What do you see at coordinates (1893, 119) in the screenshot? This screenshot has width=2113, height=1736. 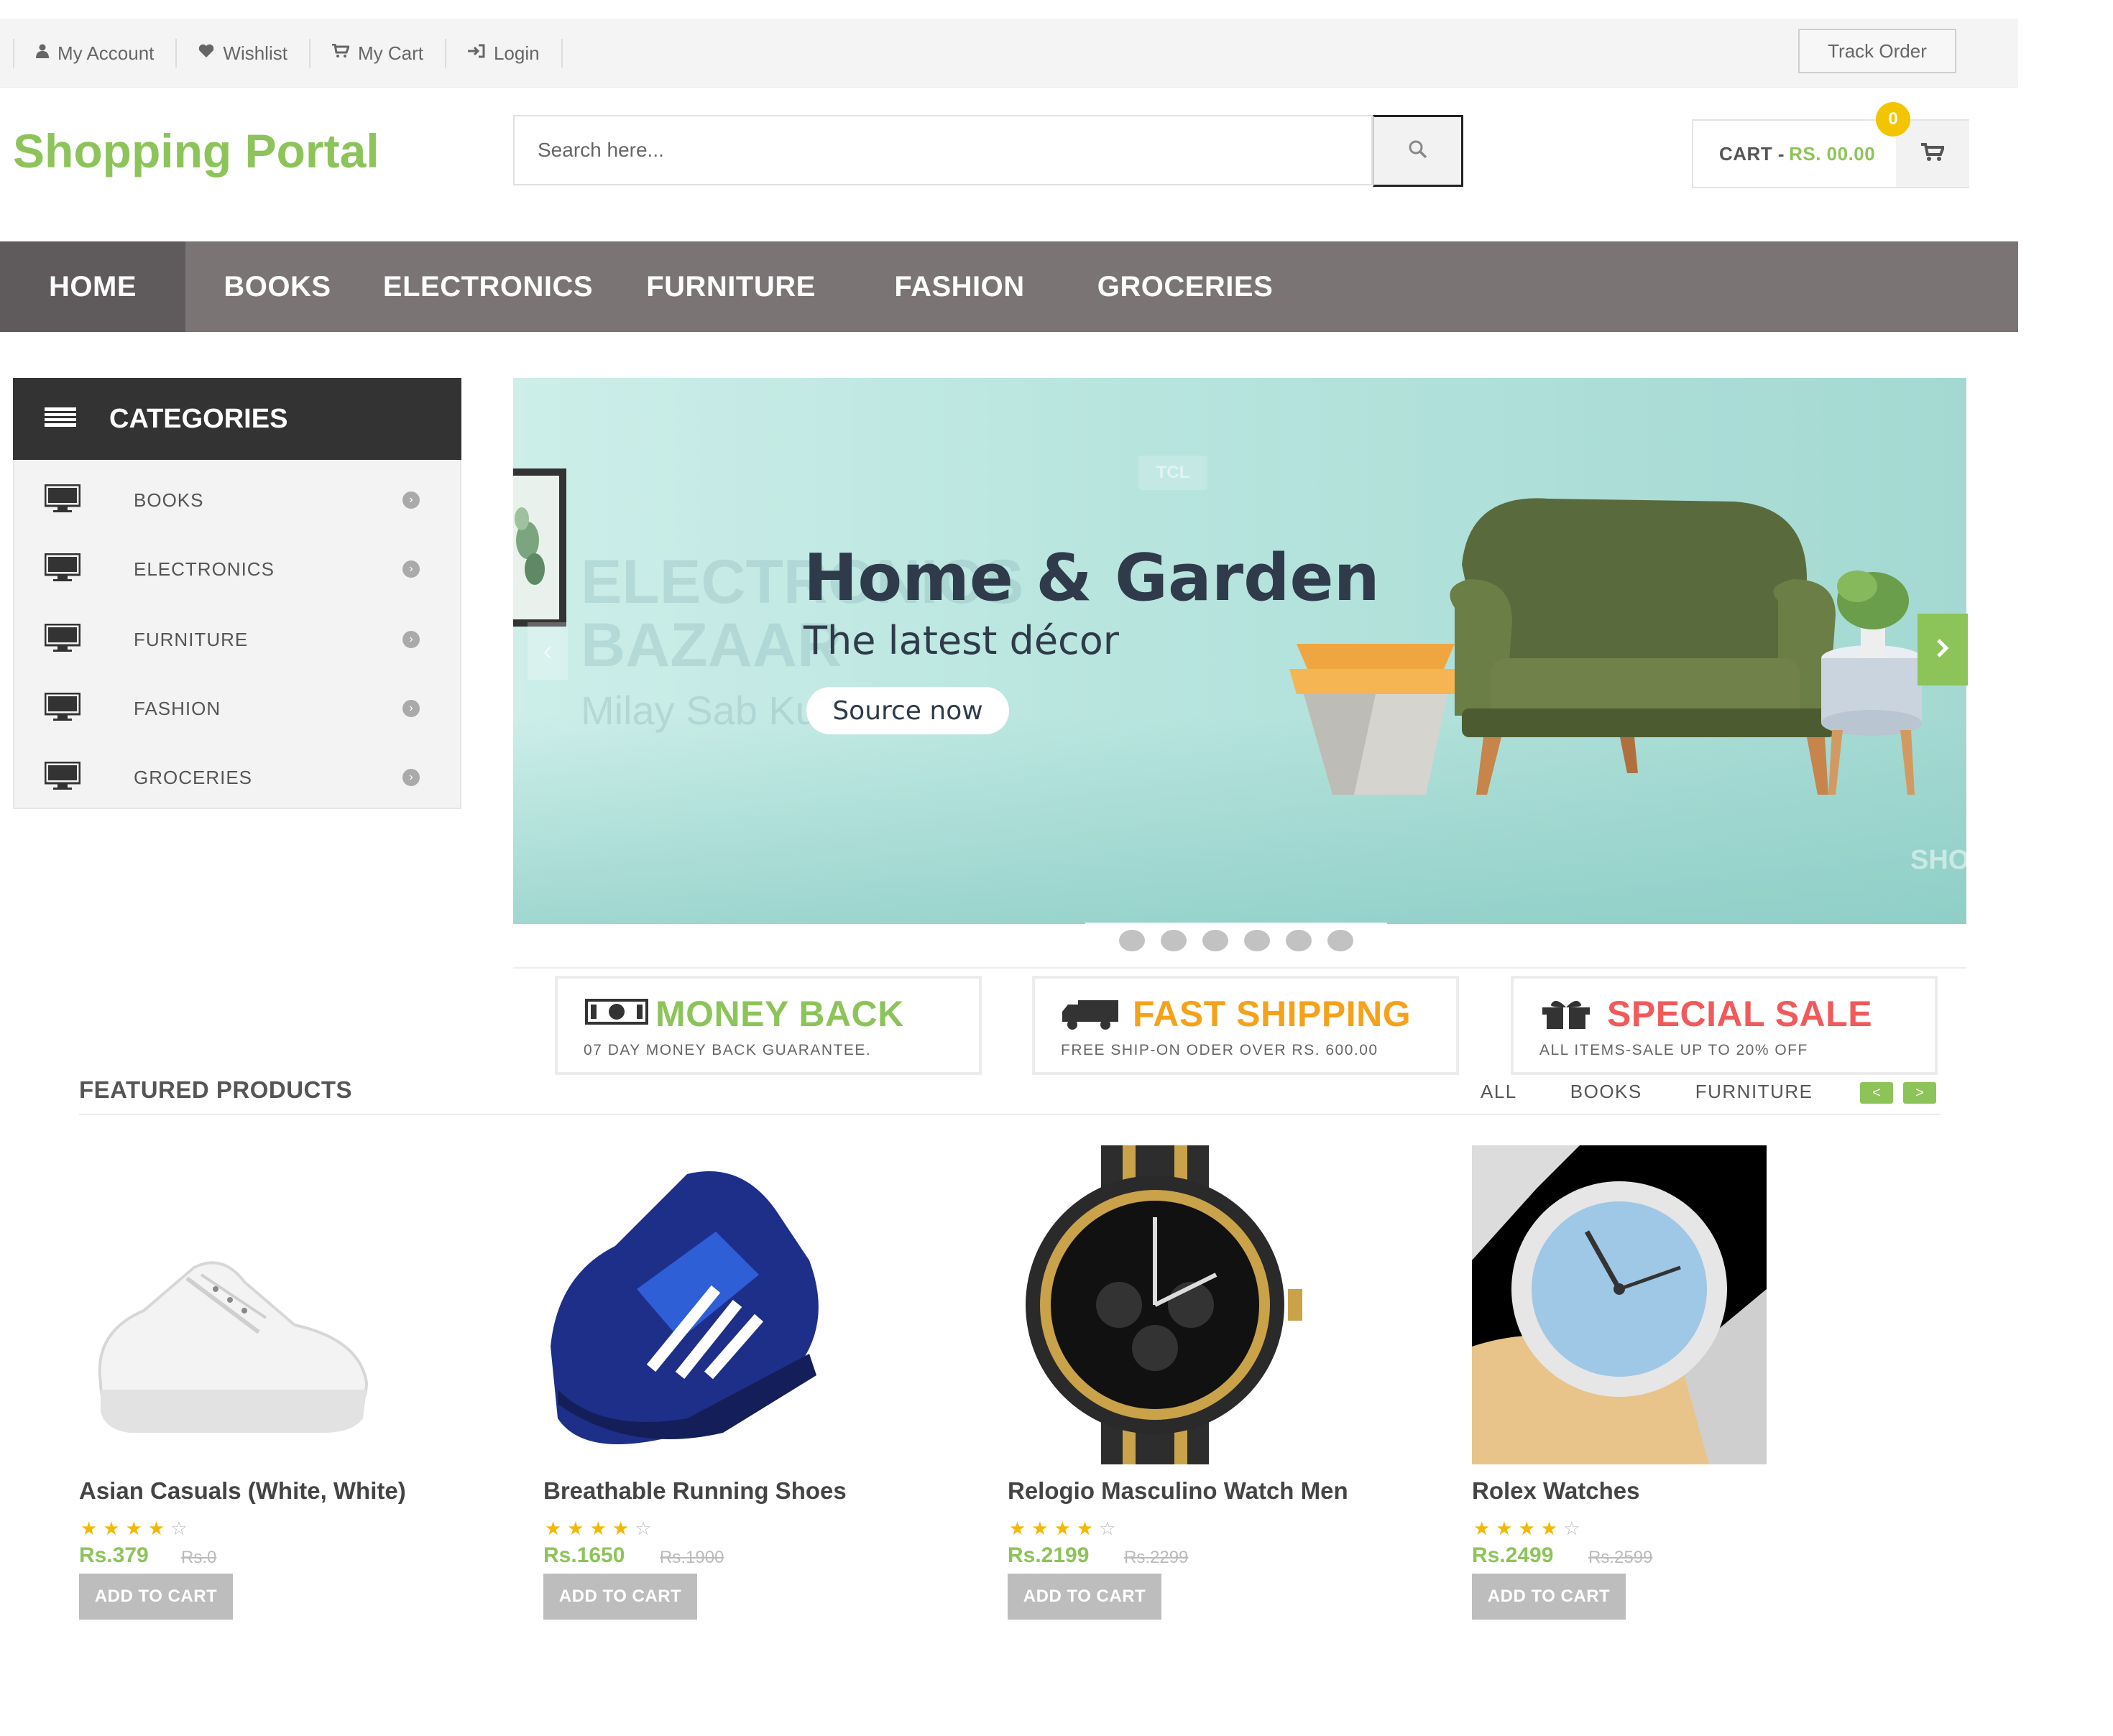 I see `cart-count-badge: 0` at bounding box center [1893, 119].